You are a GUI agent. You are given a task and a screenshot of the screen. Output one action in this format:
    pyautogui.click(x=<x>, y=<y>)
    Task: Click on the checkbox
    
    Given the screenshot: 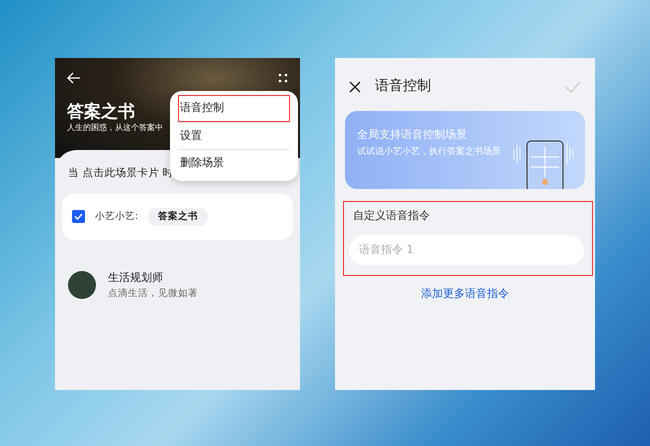 What is the action you would take?
    pyautogui.click(x=78, y=217)
    